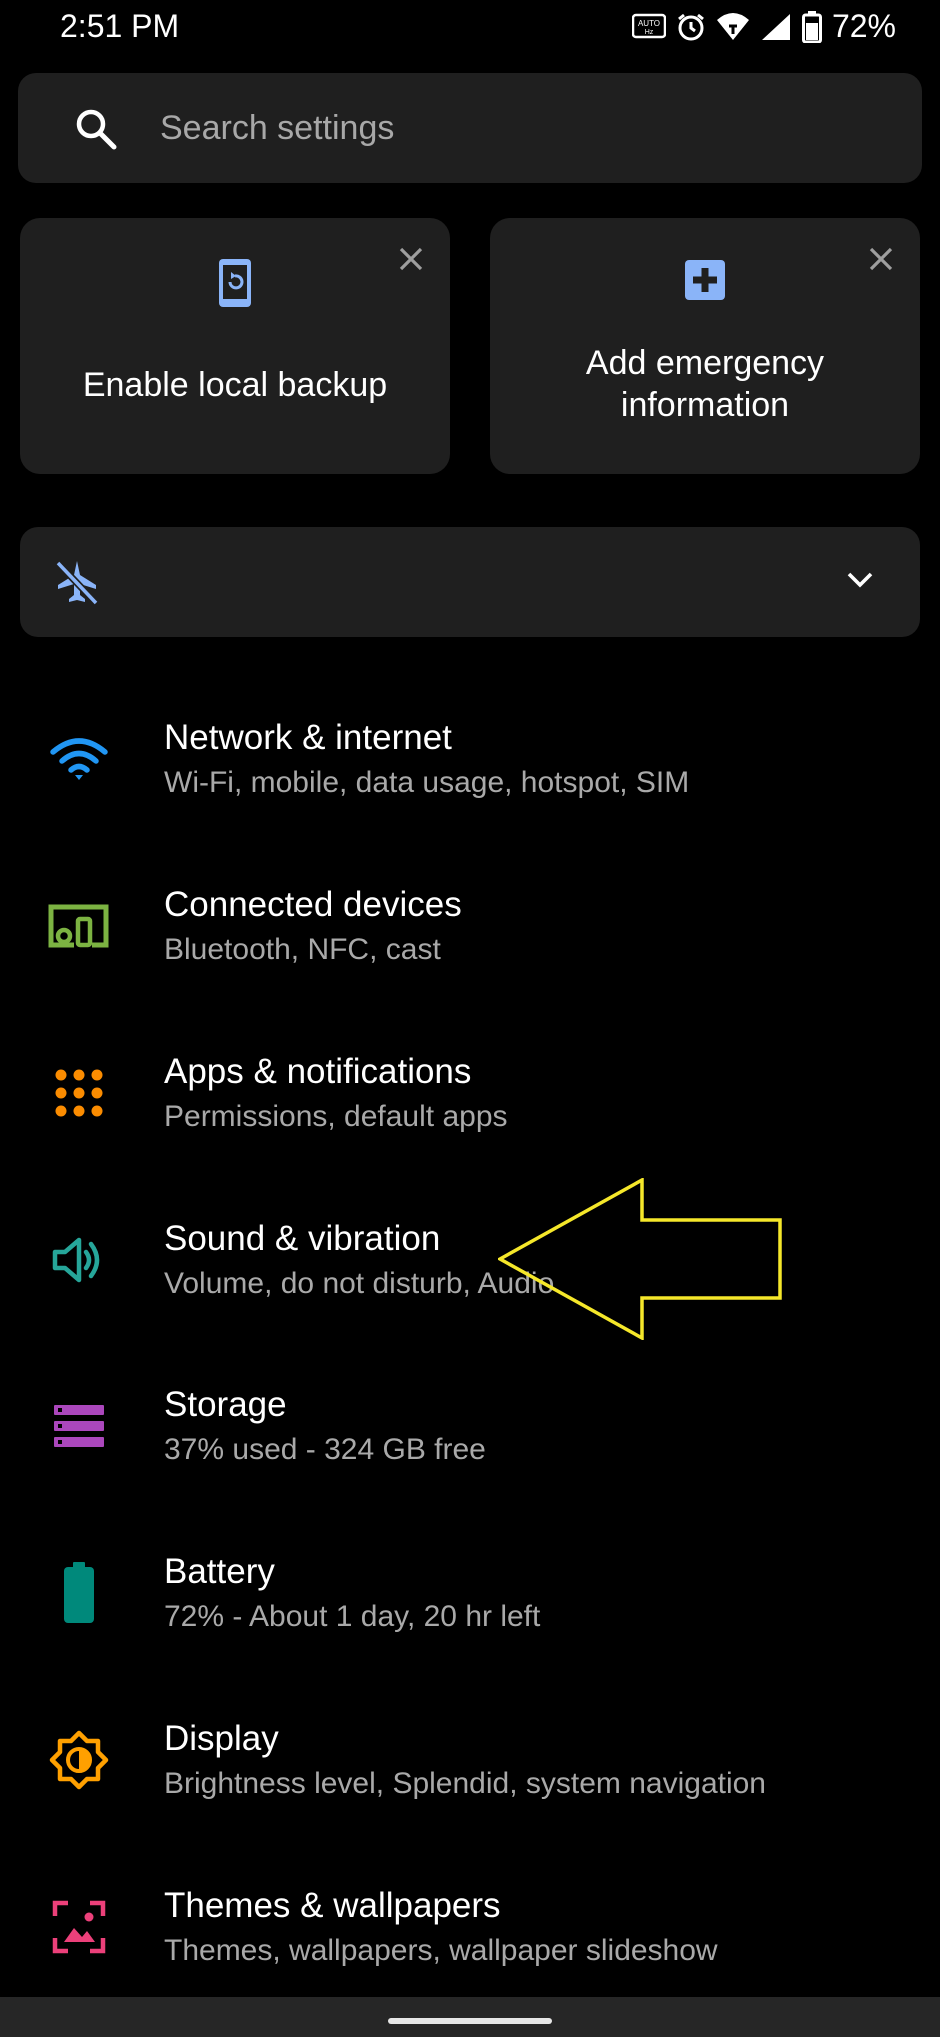  Describe the element at coordinates (691, 27) in the screenshot. I see `alarm-icon` at that location.